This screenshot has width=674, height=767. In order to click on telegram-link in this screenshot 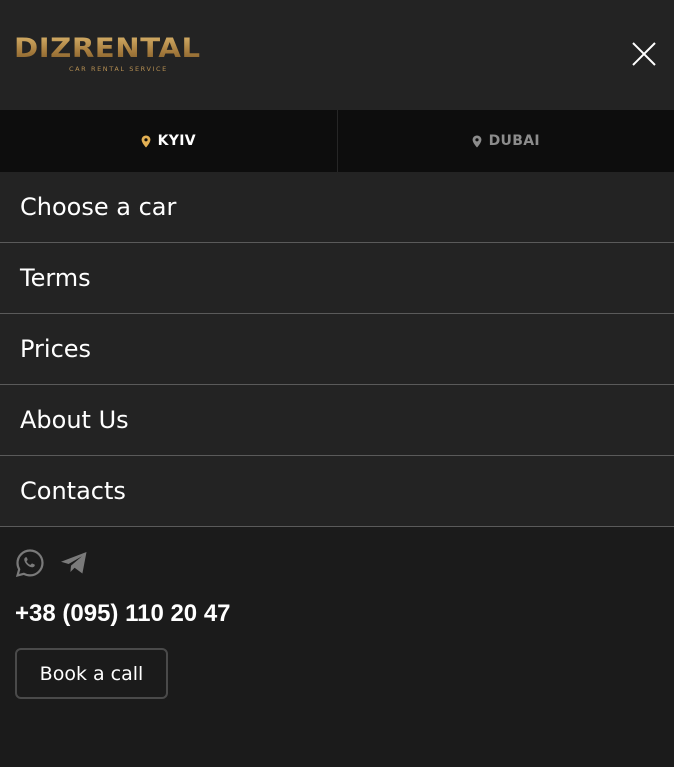, I will do `click(74, 563)`.